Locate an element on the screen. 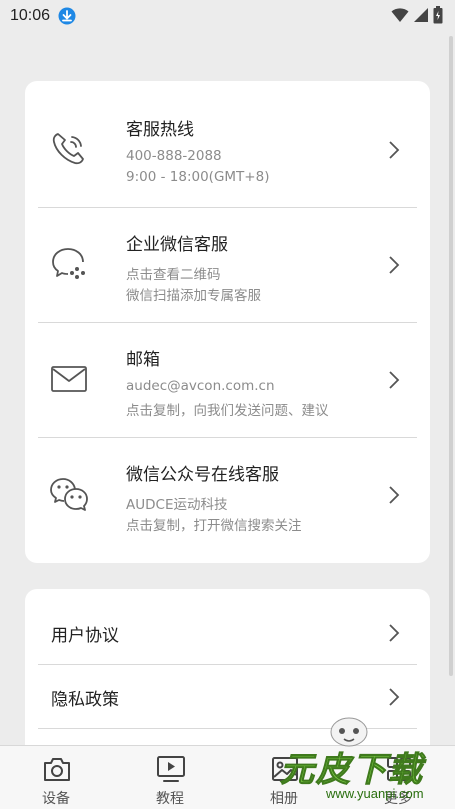  contact-line1: AUDCE运动科技 is located at coordinates (177, 505).